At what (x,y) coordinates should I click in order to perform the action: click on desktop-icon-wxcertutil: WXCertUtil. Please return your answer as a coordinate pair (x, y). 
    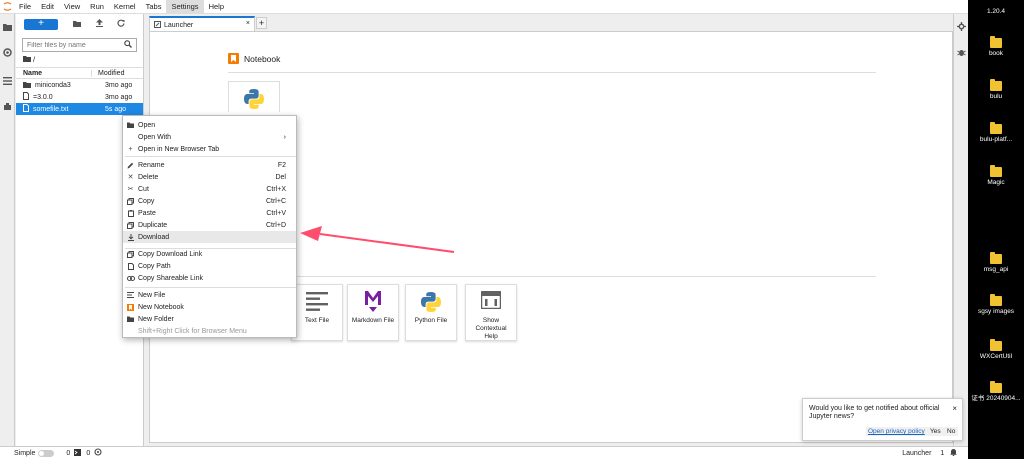
    Looking at the image, I should click on (996, 349).